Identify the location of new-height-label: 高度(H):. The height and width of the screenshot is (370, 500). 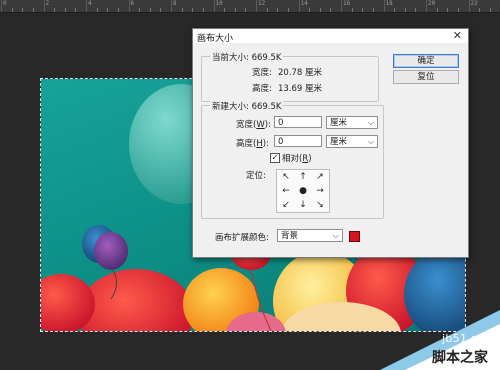
(252, 144).